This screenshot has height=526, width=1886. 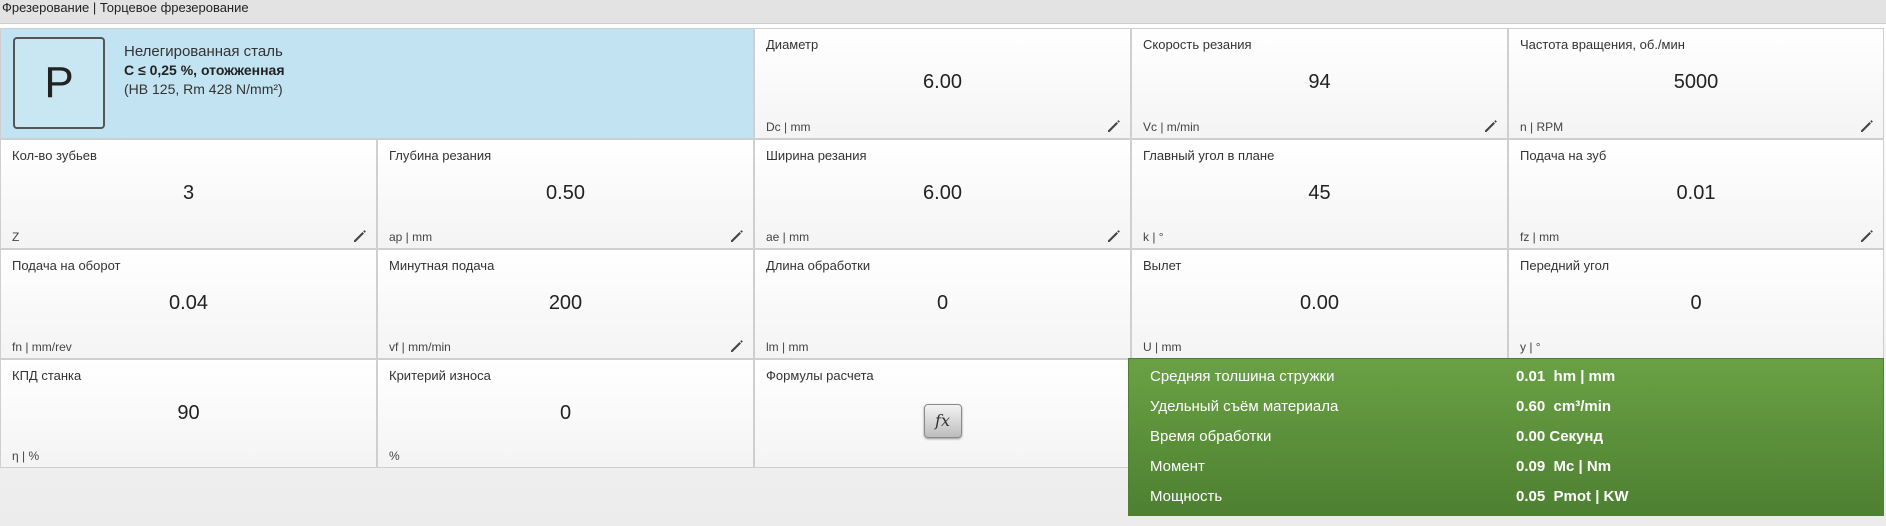 What do you see at coordinates (1563, 155) in the screenshot?
I see `param-label: Подача на зуб` at bounding box center [1563, 155].